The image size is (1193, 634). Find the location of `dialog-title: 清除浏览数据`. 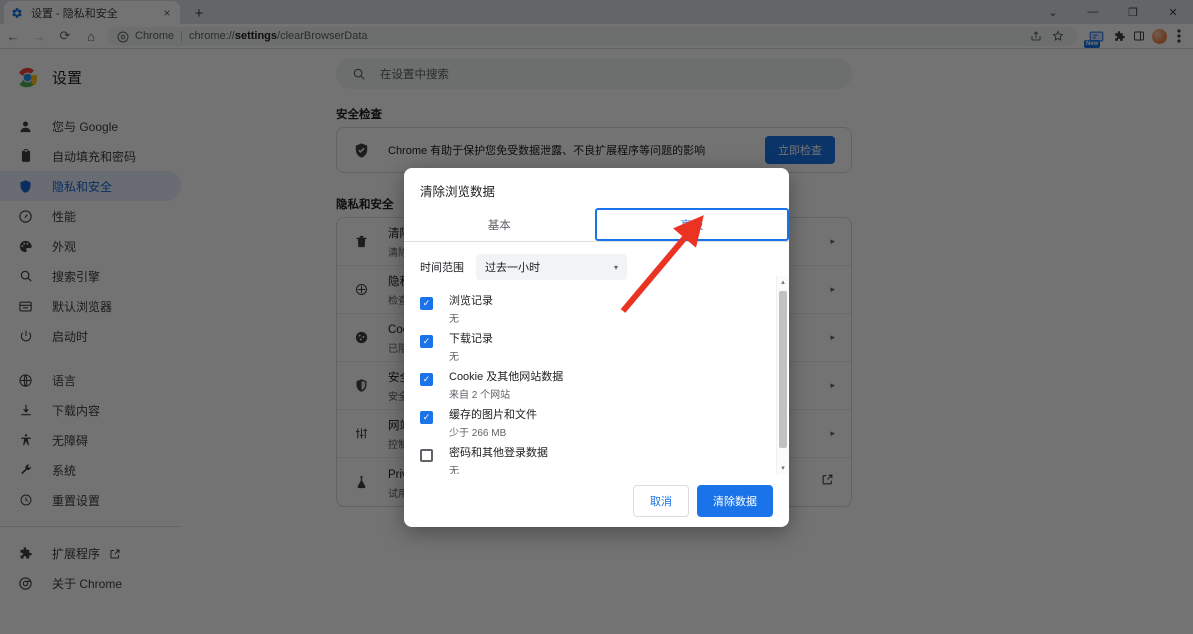

dialog-title: 清除浏览数据 is located at coordinates (458, 192).